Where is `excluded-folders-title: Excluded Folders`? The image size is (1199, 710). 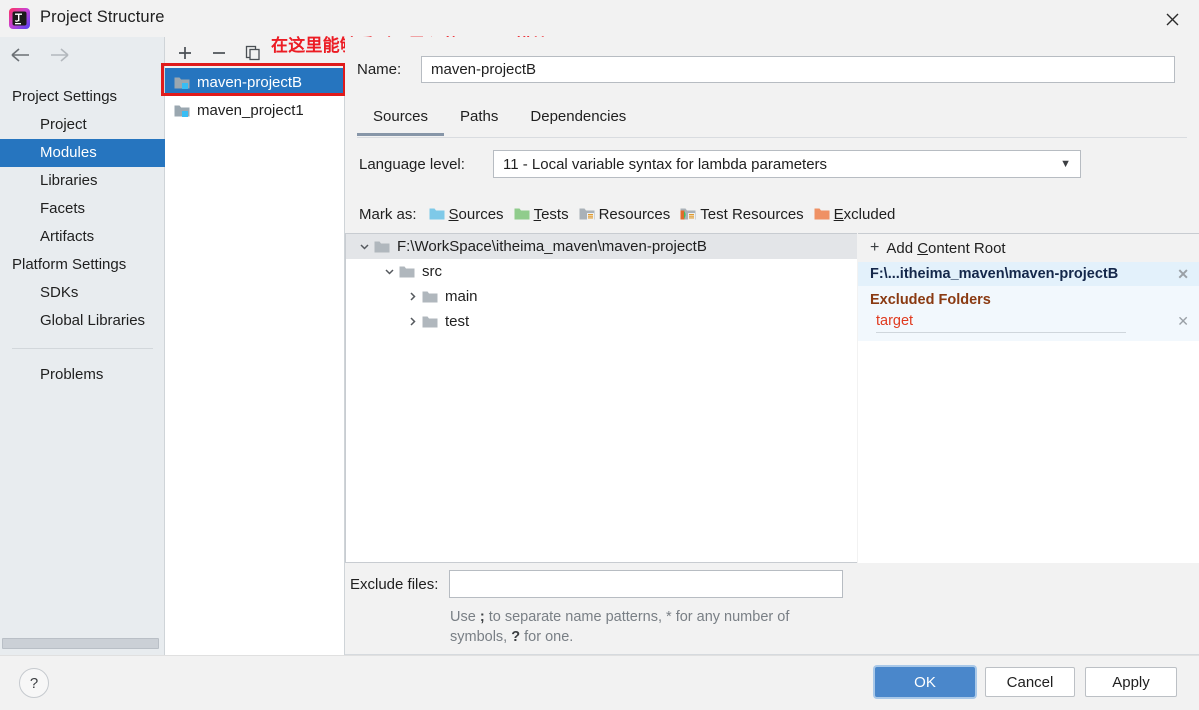 excluded-folders-title: Excluded Folders is located at coordinates (930, 300).